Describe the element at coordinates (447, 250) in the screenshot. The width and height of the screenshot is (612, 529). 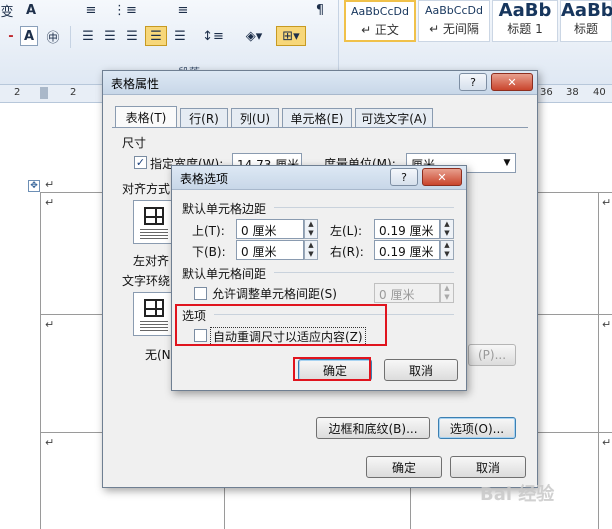
I see `right-margin-spinner: ▲ ▼` at that location.